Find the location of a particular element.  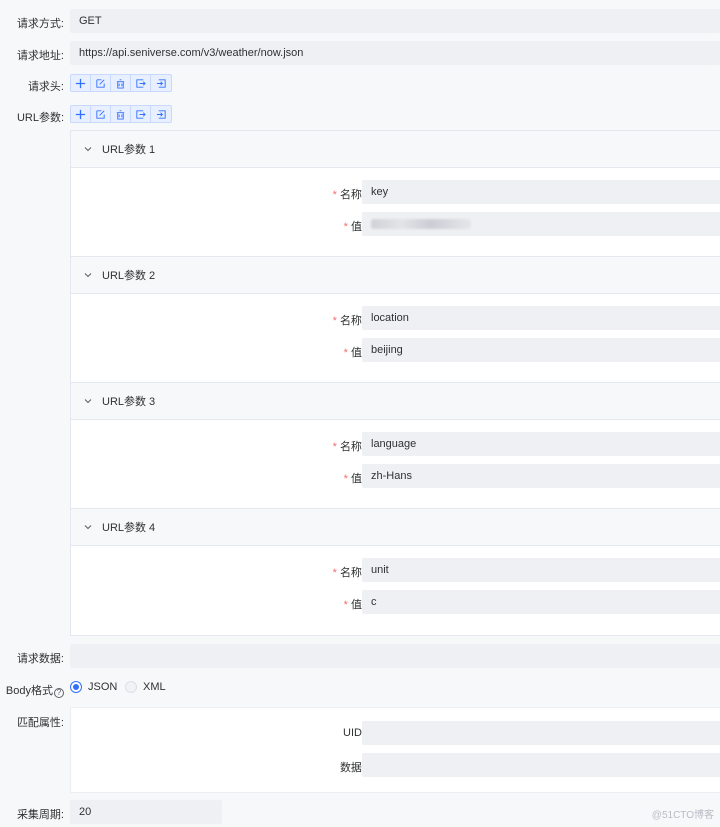

radio-json: JSON is located at coordinates (93, 687).